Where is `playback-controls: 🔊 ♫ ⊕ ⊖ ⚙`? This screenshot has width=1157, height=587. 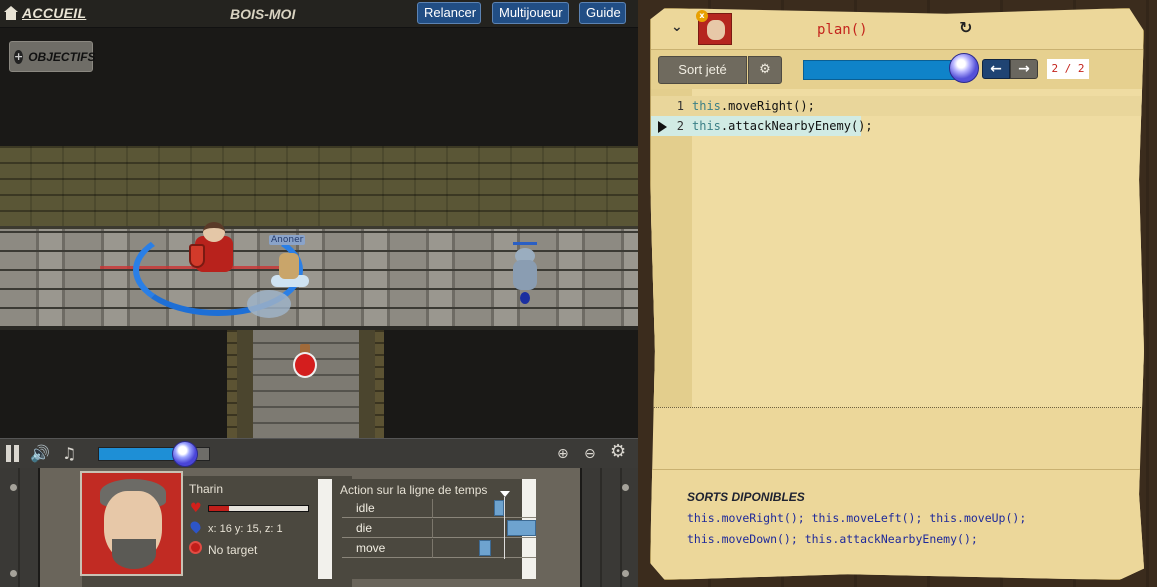 playback-controls: 🔊 ♫ ⊕ ⊖ ⚙ is located at coordinates (319, 453).